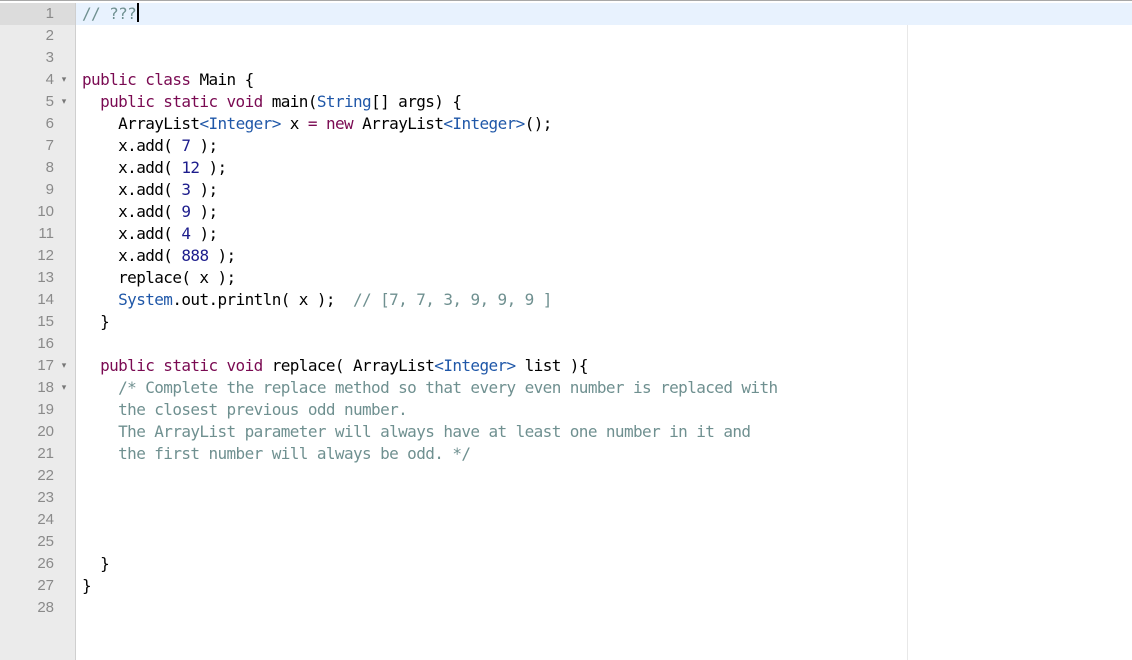 The image size is (1132, 660). I want to click on code-line: 26 }, so click(566, 564).